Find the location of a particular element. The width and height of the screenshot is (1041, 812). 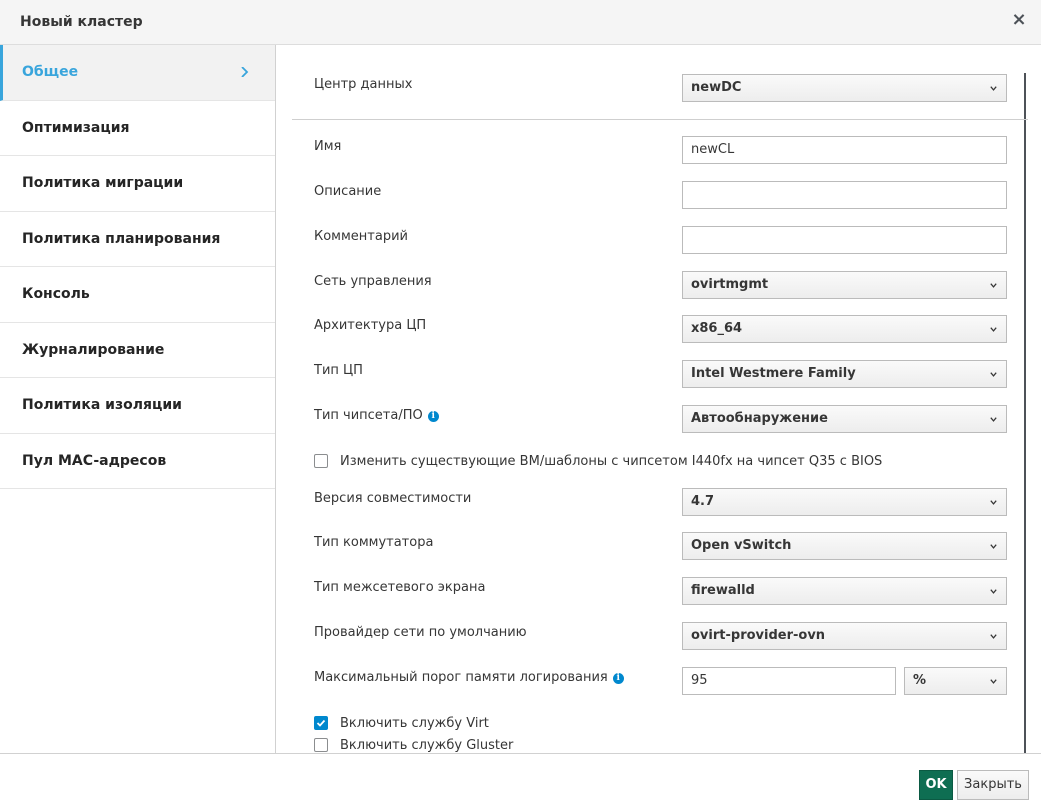

firewall-type-select: firewalld is located at coordinates (844, 591).